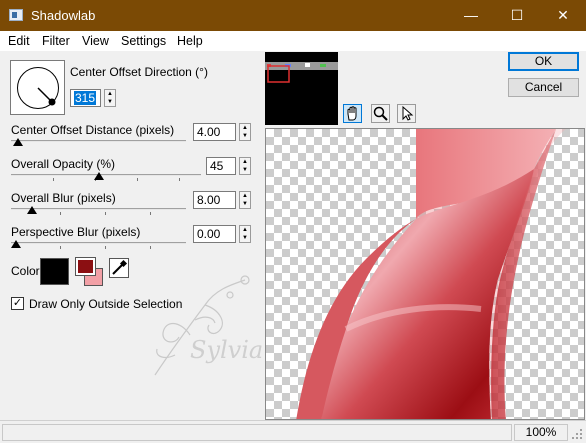 The image size is (586, 443). I want to click on distance-label: Center Offset Distance (pixels), so click(93, 130).